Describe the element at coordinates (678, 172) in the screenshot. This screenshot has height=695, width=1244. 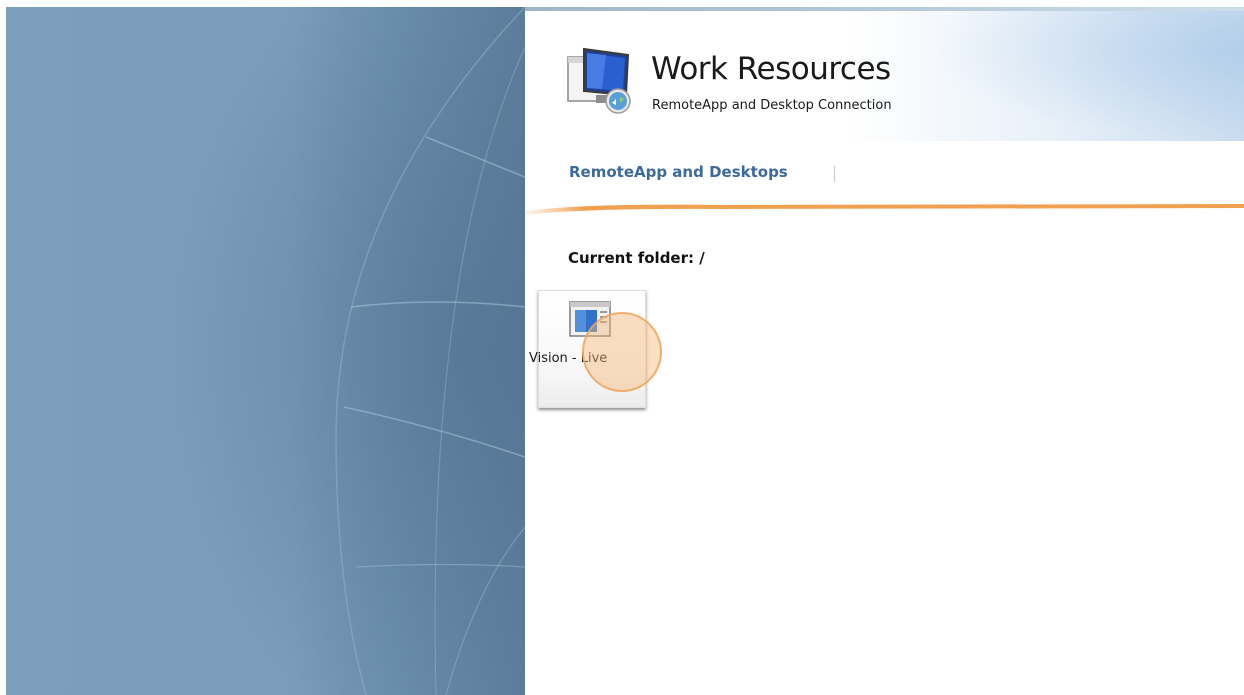
I see `tab-remoteapp-and-desktops: RemoteApp and Desktops` at that location.